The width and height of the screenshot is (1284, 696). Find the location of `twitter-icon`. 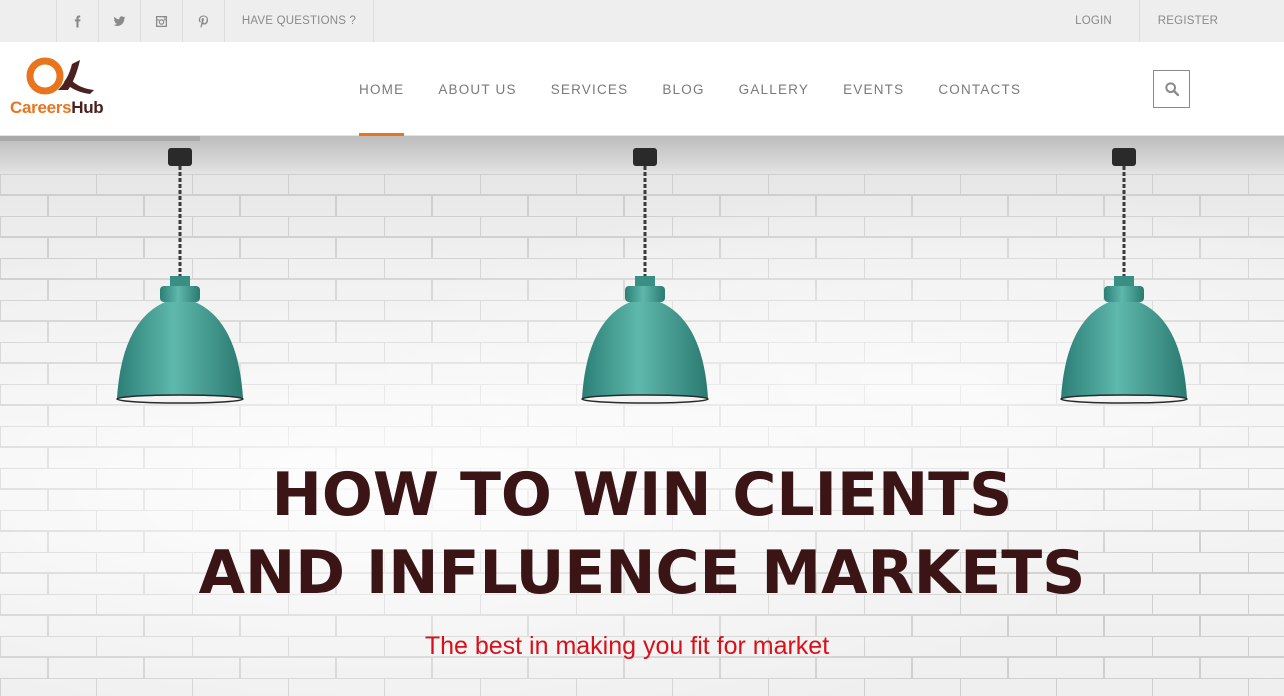

twitter-icon is located at coordinates (119, 20).